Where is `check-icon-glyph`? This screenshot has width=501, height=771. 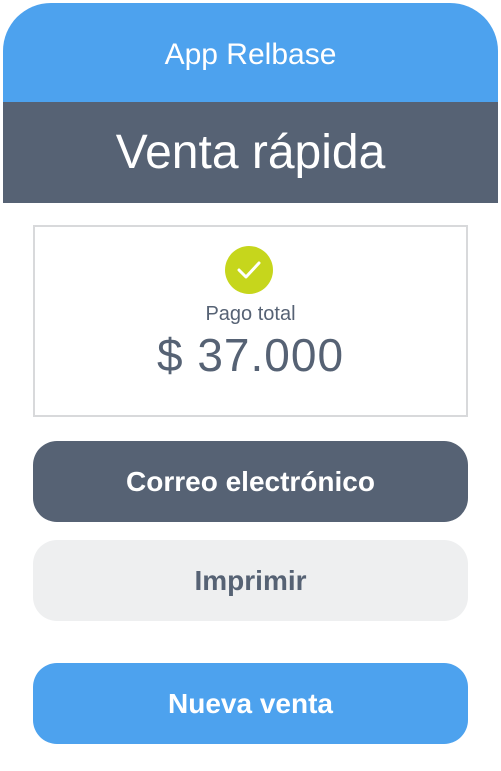
check-icon-glyph is located at coordinates (249, 270).